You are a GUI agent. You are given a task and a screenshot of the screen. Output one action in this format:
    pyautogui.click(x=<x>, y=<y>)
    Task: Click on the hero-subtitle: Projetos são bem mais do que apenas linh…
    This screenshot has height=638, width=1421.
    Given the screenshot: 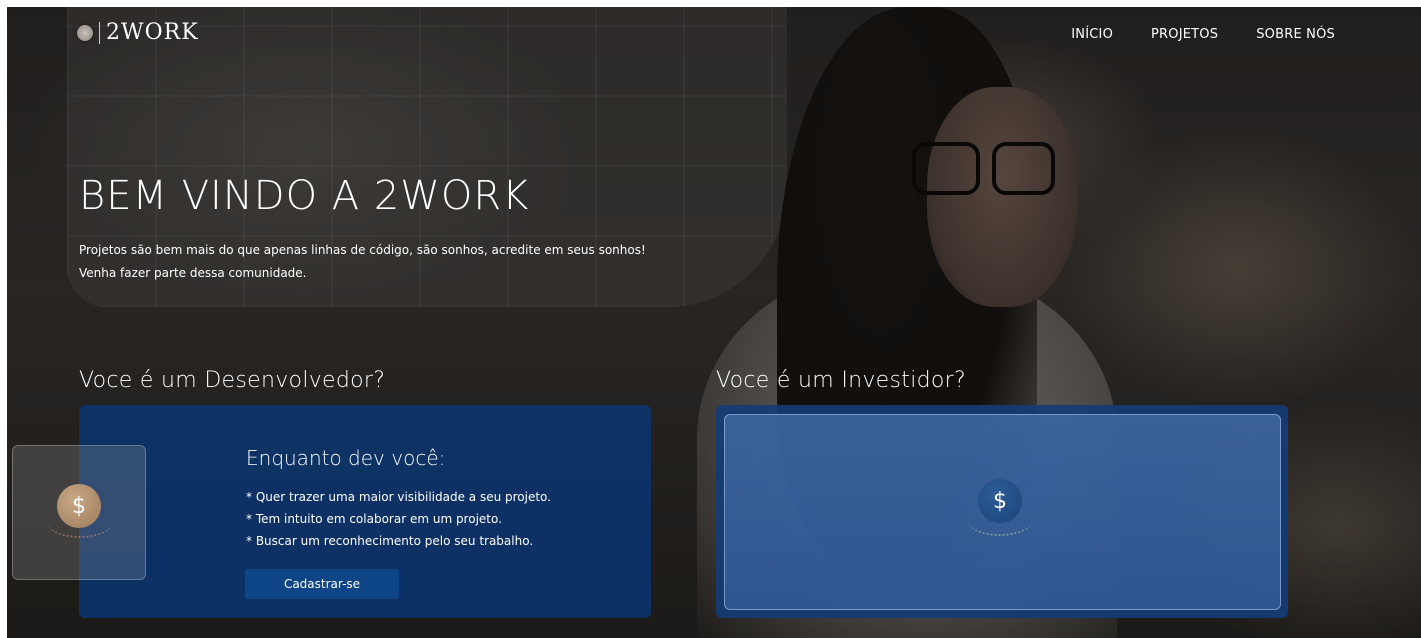 What is the action you would take?
    pyautogui.click(x=399, y=262)
    